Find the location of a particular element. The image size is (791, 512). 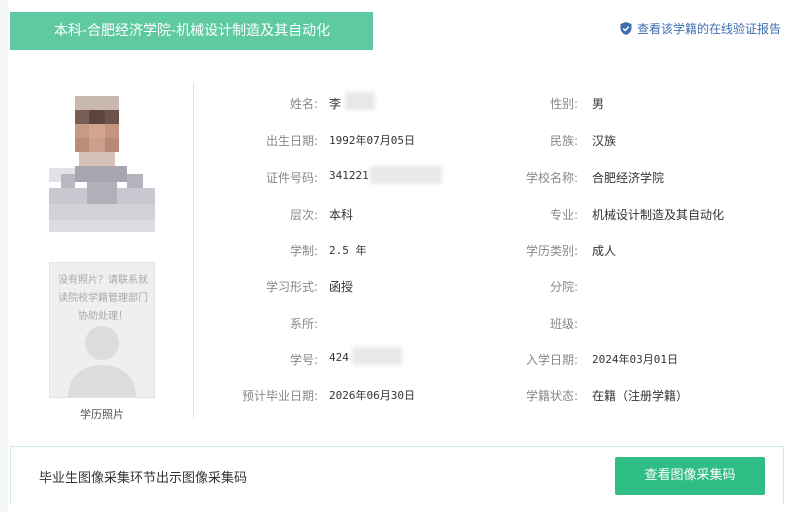

verify-report-label: 查看该学籍的在线验证报告 is located at coordinates (709, 29).